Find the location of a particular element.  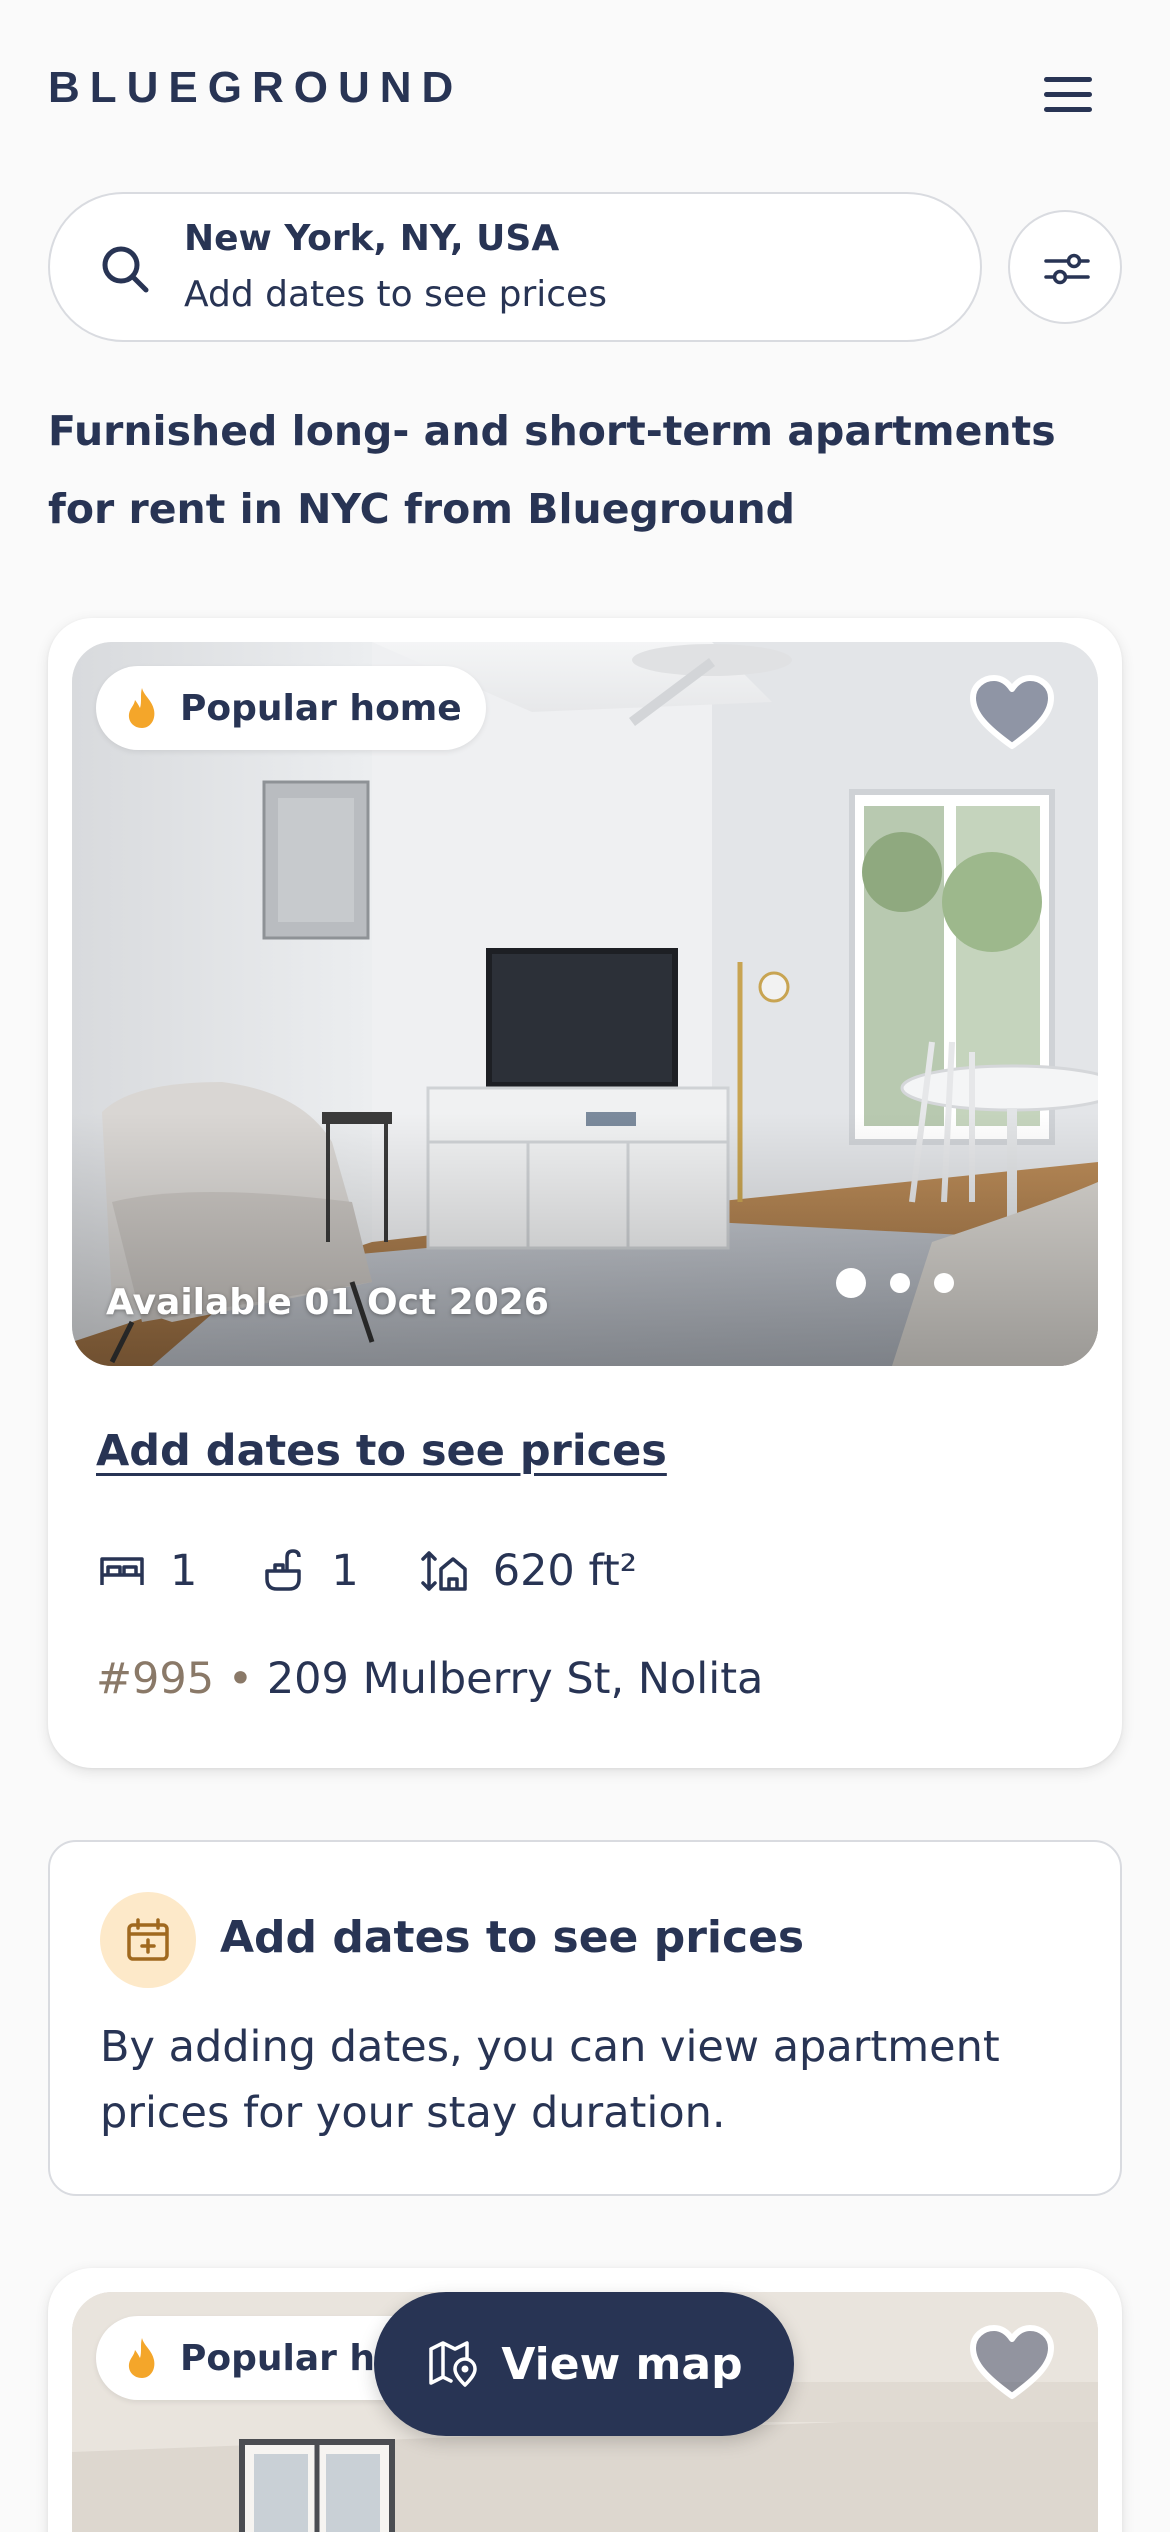

bathrooms-spec: 1 is located at coordinates (308, 1571).